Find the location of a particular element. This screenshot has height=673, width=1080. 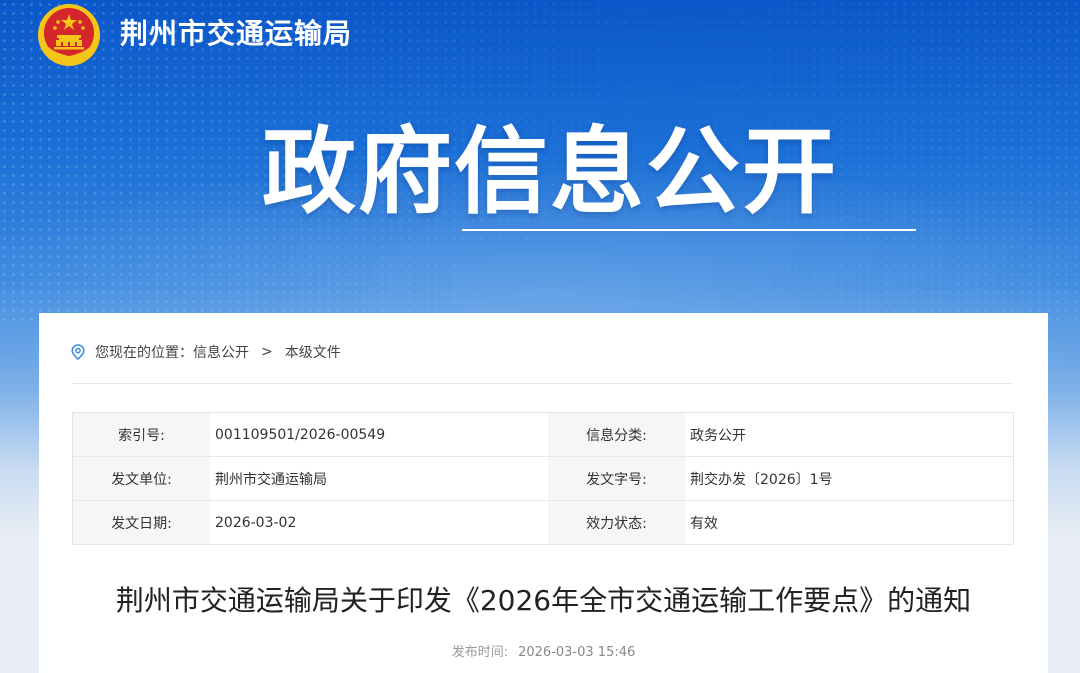

table-row: 发文单位: 荆州市交通运输局 发文字号: 荆交办发〔2026〕1号 is located at coordinates (543, 478).